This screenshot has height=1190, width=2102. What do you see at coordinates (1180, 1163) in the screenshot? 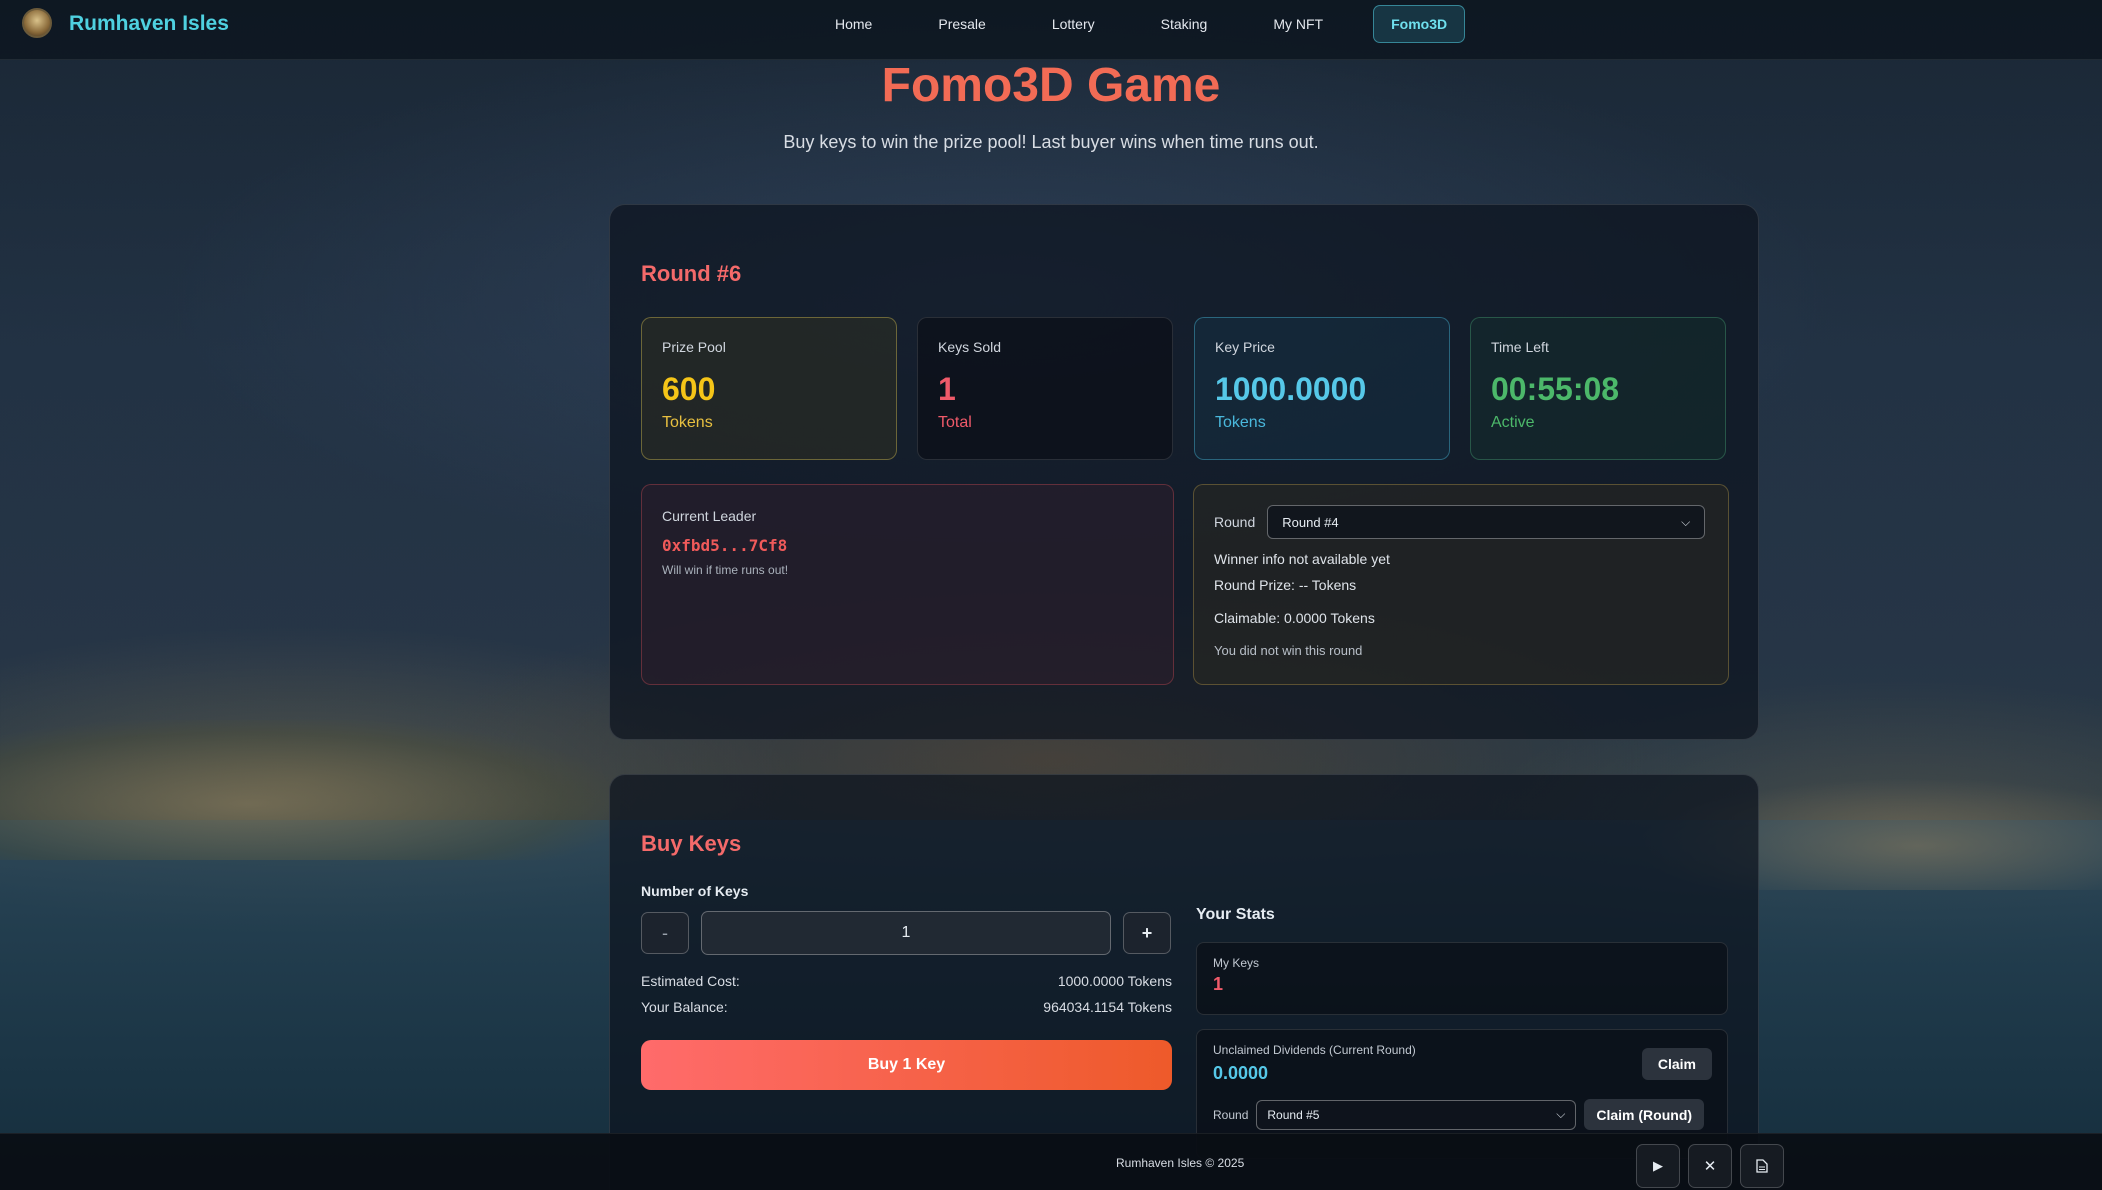
I see `footer-copyright: Rumhaven Isles © 2025` at bounding box center [1180, 1163].